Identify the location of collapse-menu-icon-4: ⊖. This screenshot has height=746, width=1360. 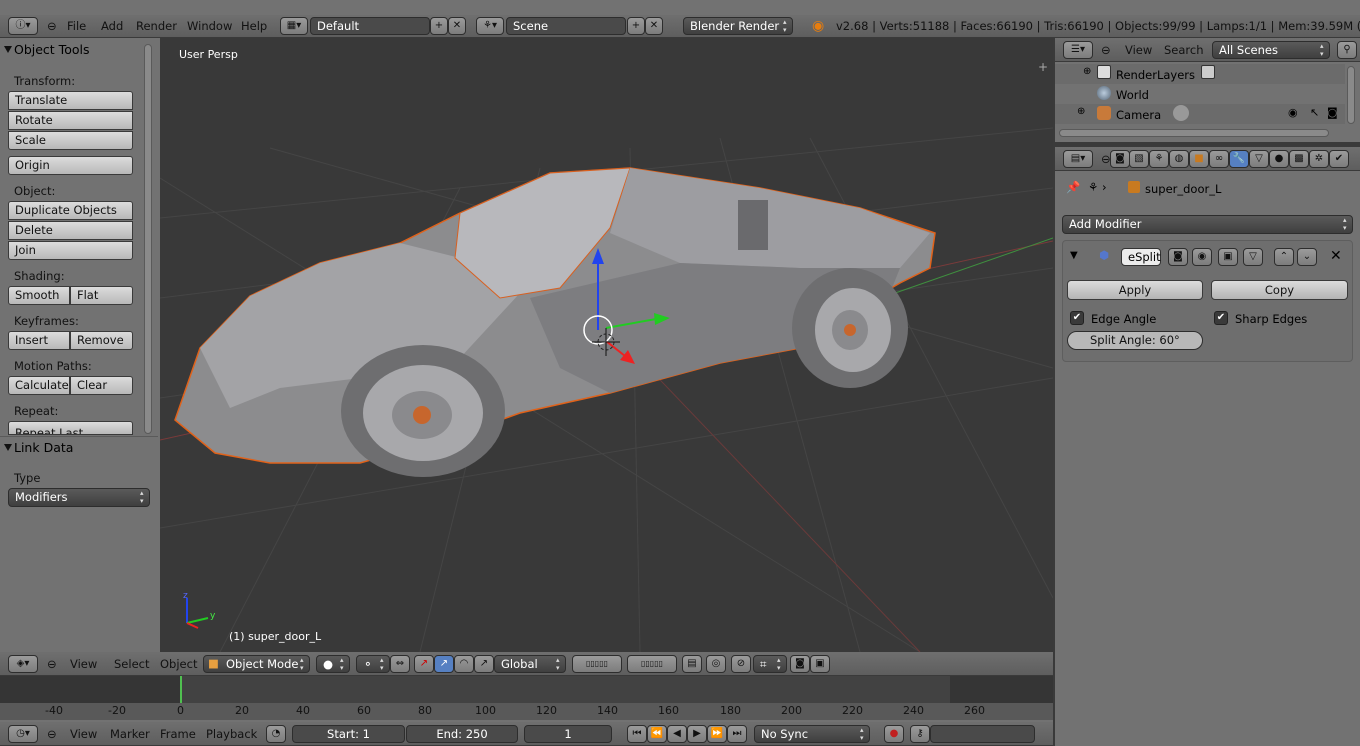
(1106, 50).